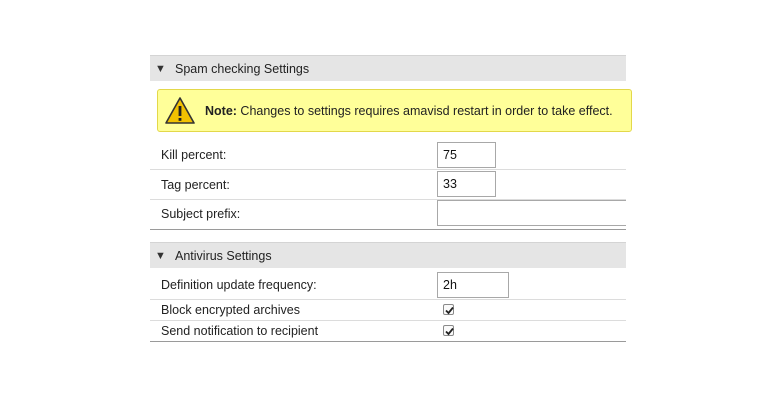  What do you see at coordinates (388, 255) in the screenshot?
I see `antivirus-section-header: ▼ Antivirus Settings` at bounding box center [388, 255].